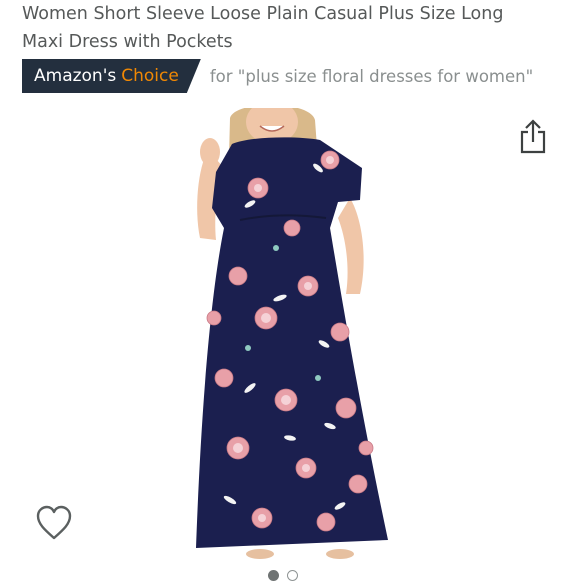 The height and width of the screenshot is (581, 580). I want to click on heart-icon, so click(54, 523).